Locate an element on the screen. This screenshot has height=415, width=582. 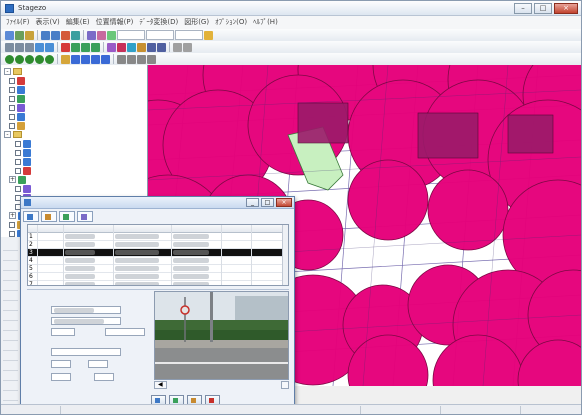
pan-icon is located at coordinates (65, 35).